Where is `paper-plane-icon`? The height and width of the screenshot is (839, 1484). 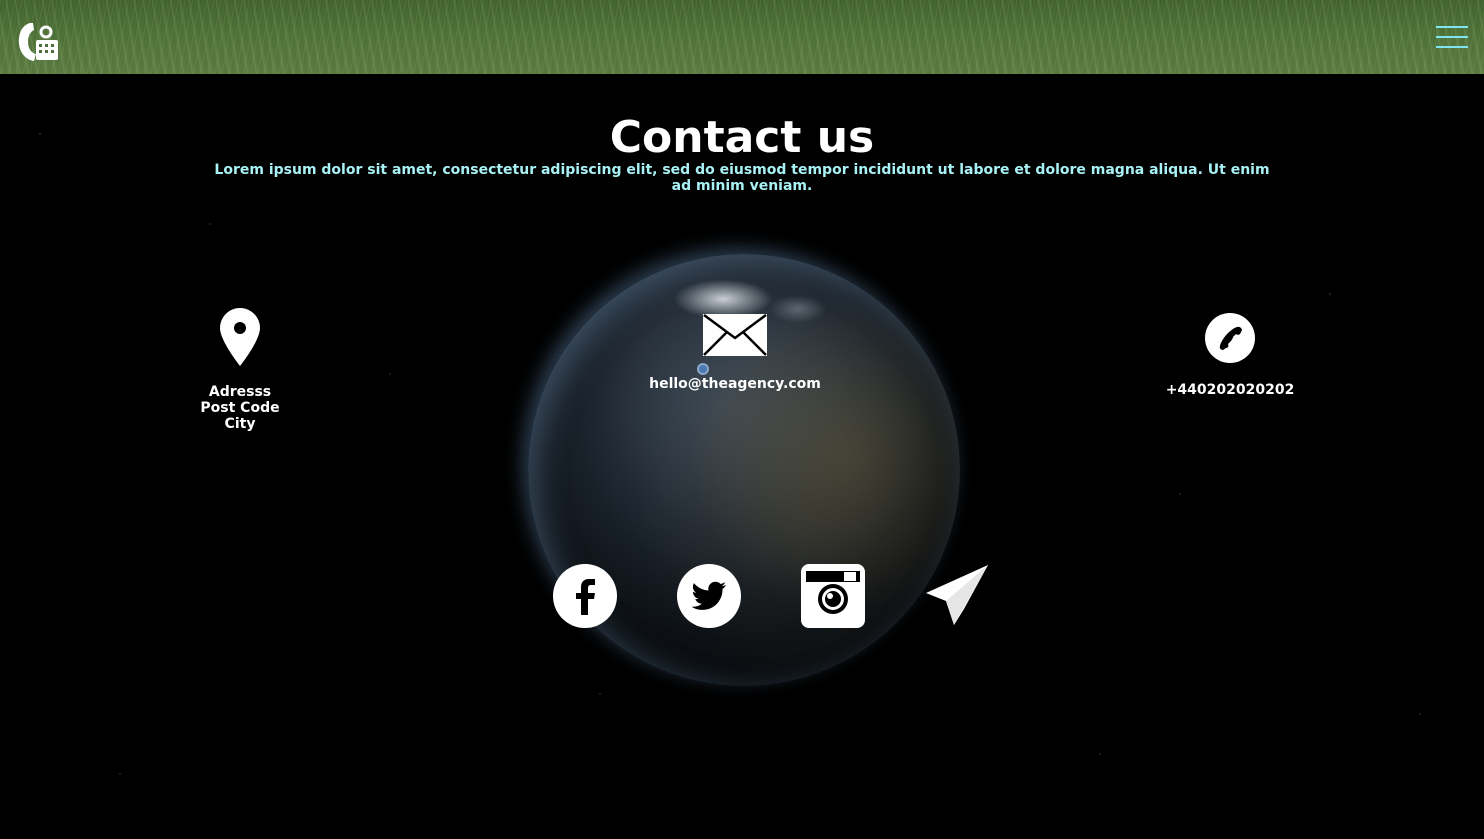 paper-plane-icon is located at coordinates (957, 596).